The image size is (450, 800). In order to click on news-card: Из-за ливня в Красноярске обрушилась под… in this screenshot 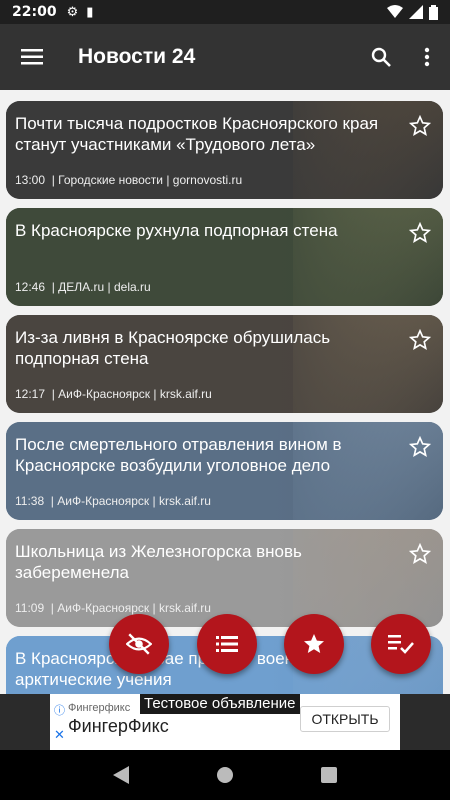, I will do `click(224, 364)`.